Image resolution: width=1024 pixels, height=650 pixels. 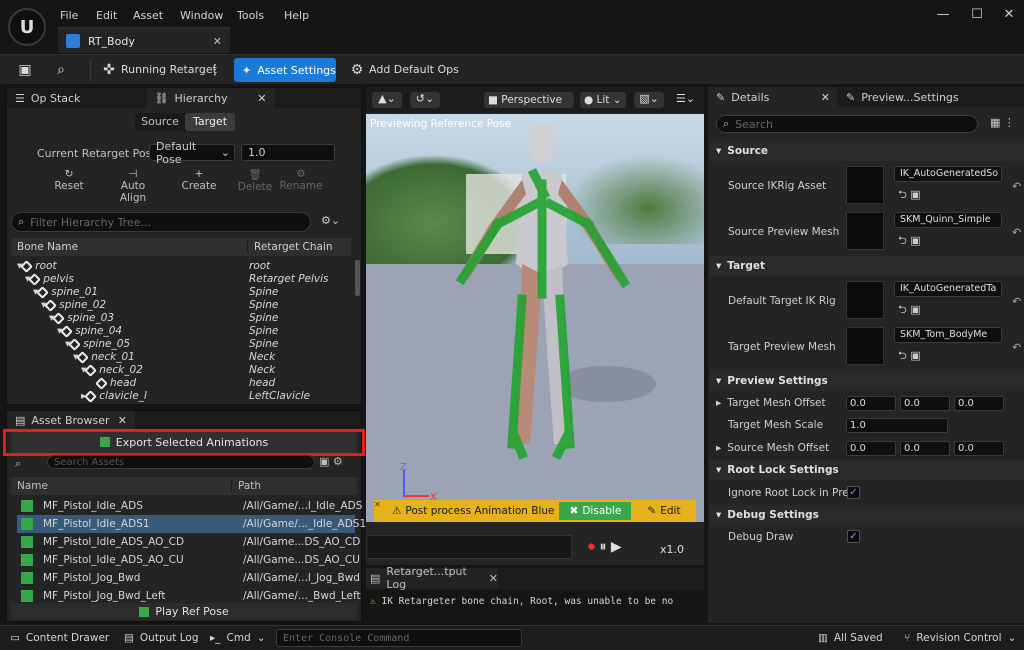 What do you see at coordinates (773, 97) in the screenshot?
I see `tab-details: ✎ Details ✕` at bounding box center [773, 97].